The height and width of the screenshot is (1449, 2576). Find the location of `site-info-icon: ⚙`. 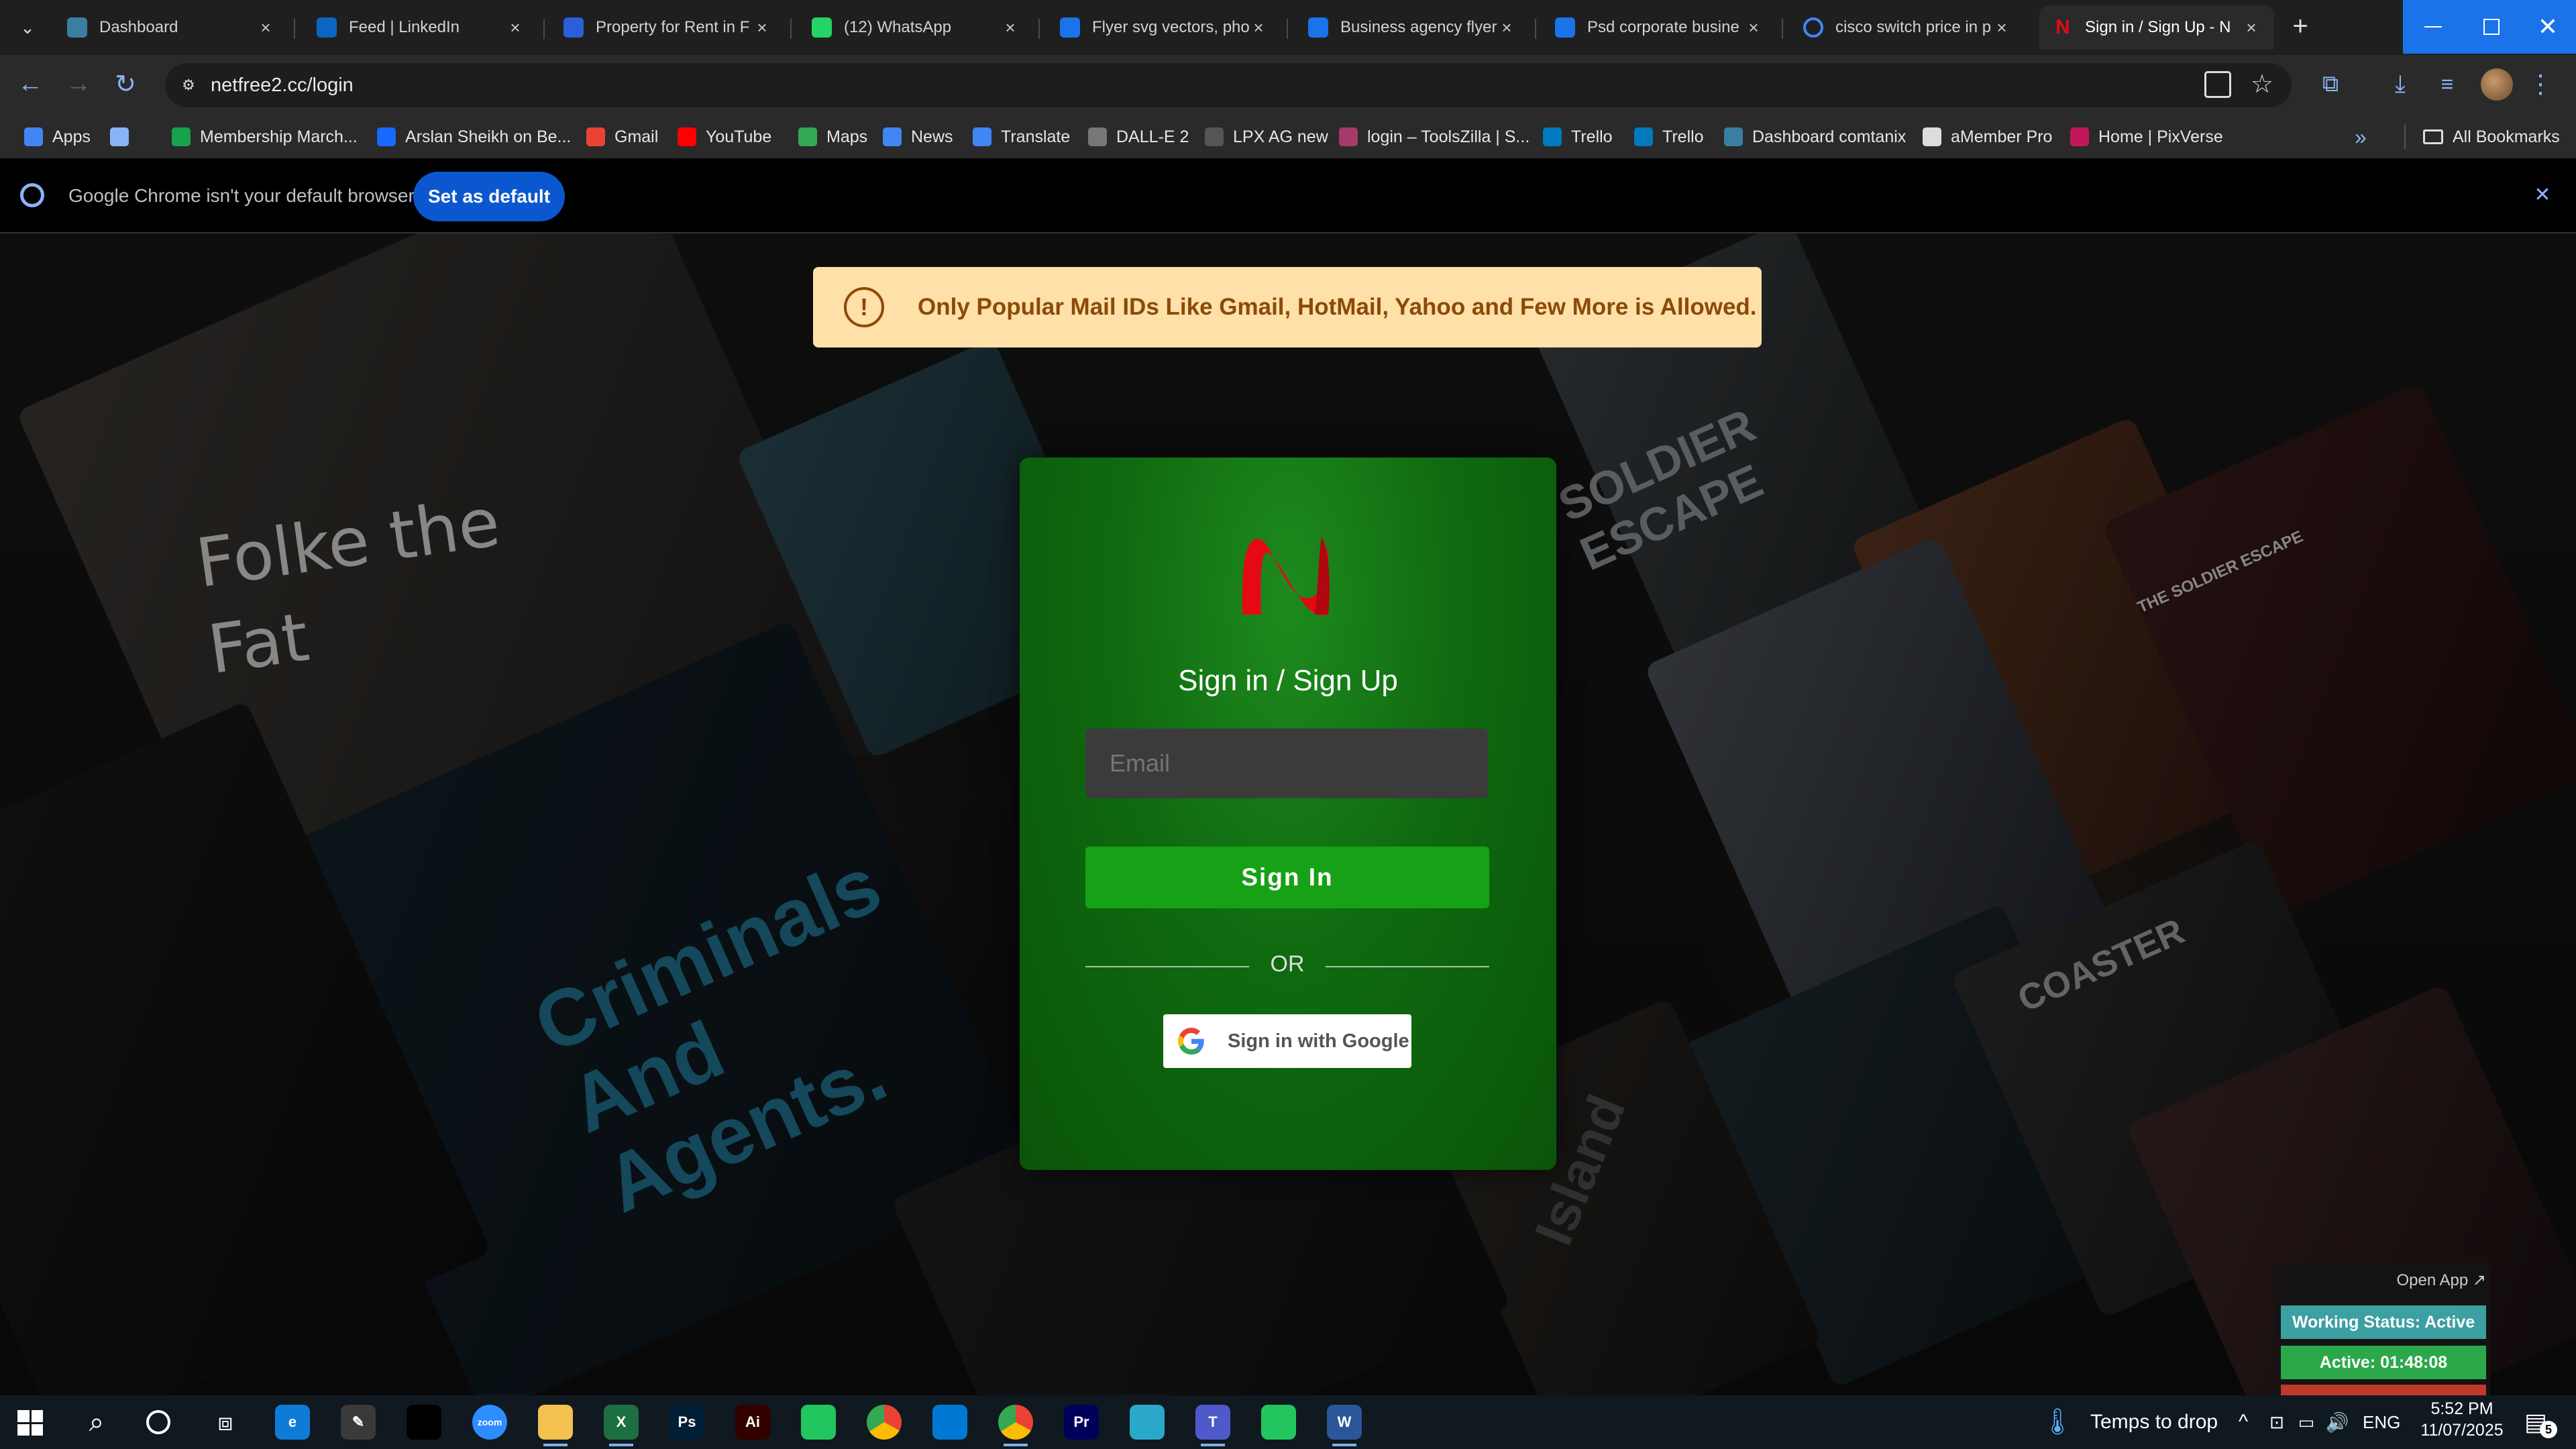

site-info-icon: ⚙ is located at coordinates (188, 85).